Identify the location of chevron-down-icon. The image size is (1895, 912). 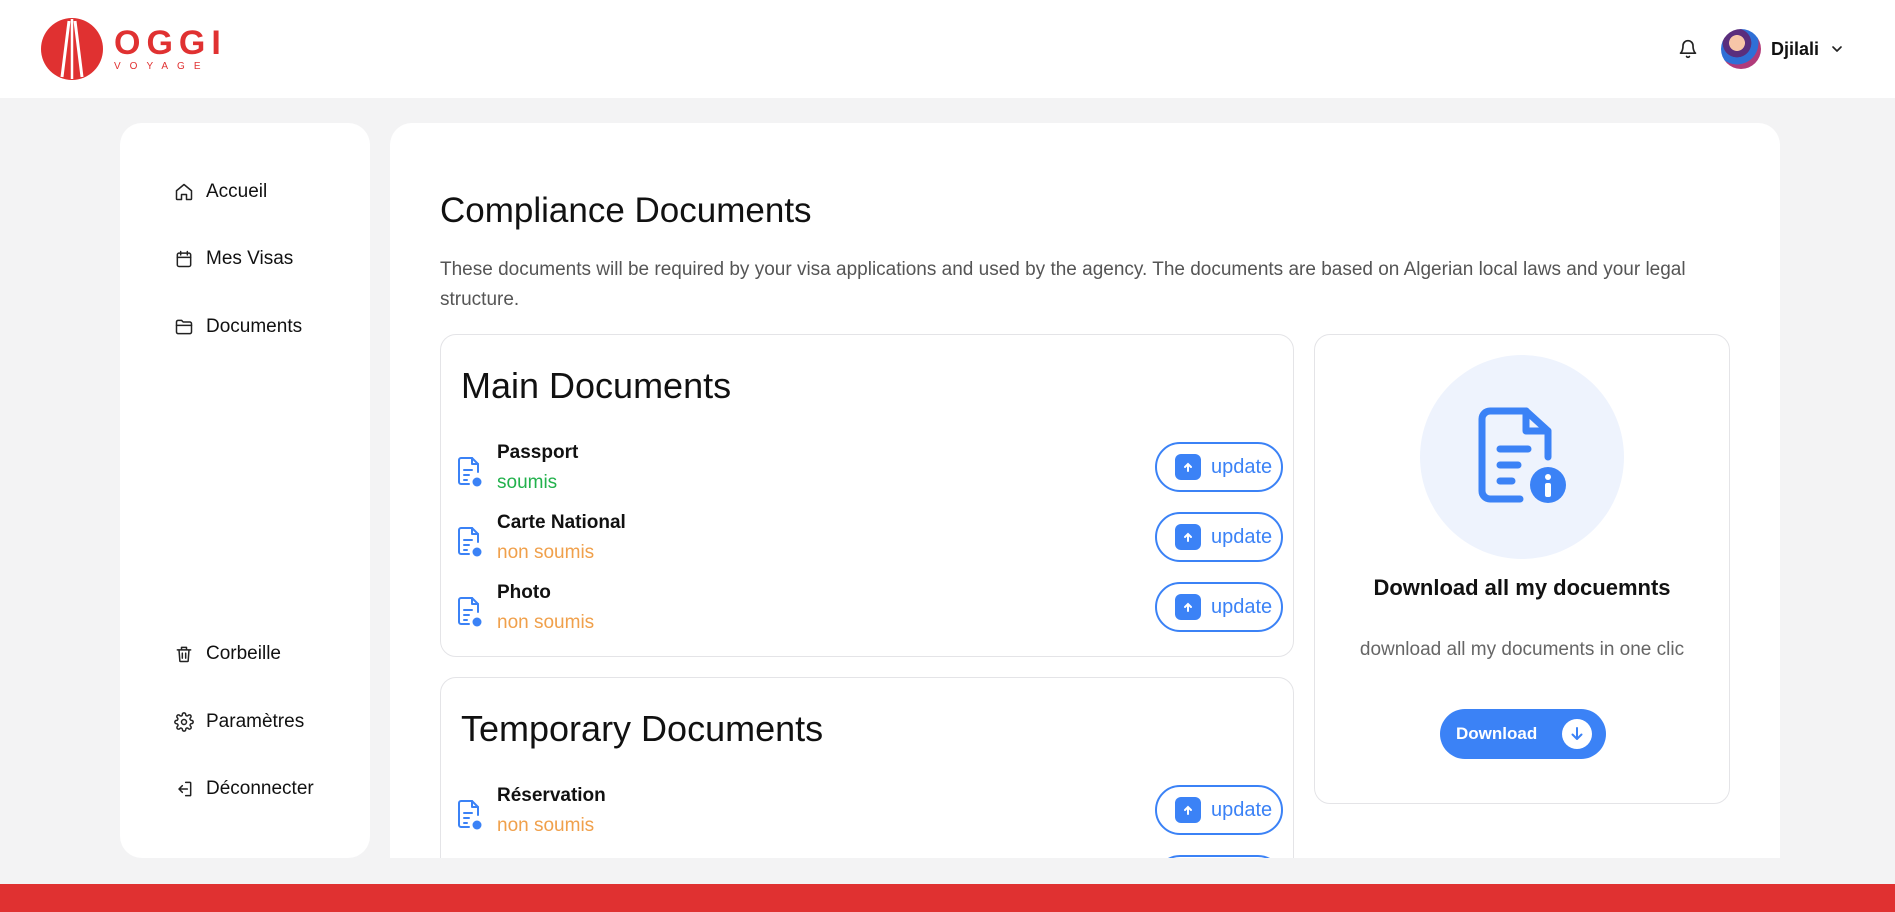
(1837, 49).